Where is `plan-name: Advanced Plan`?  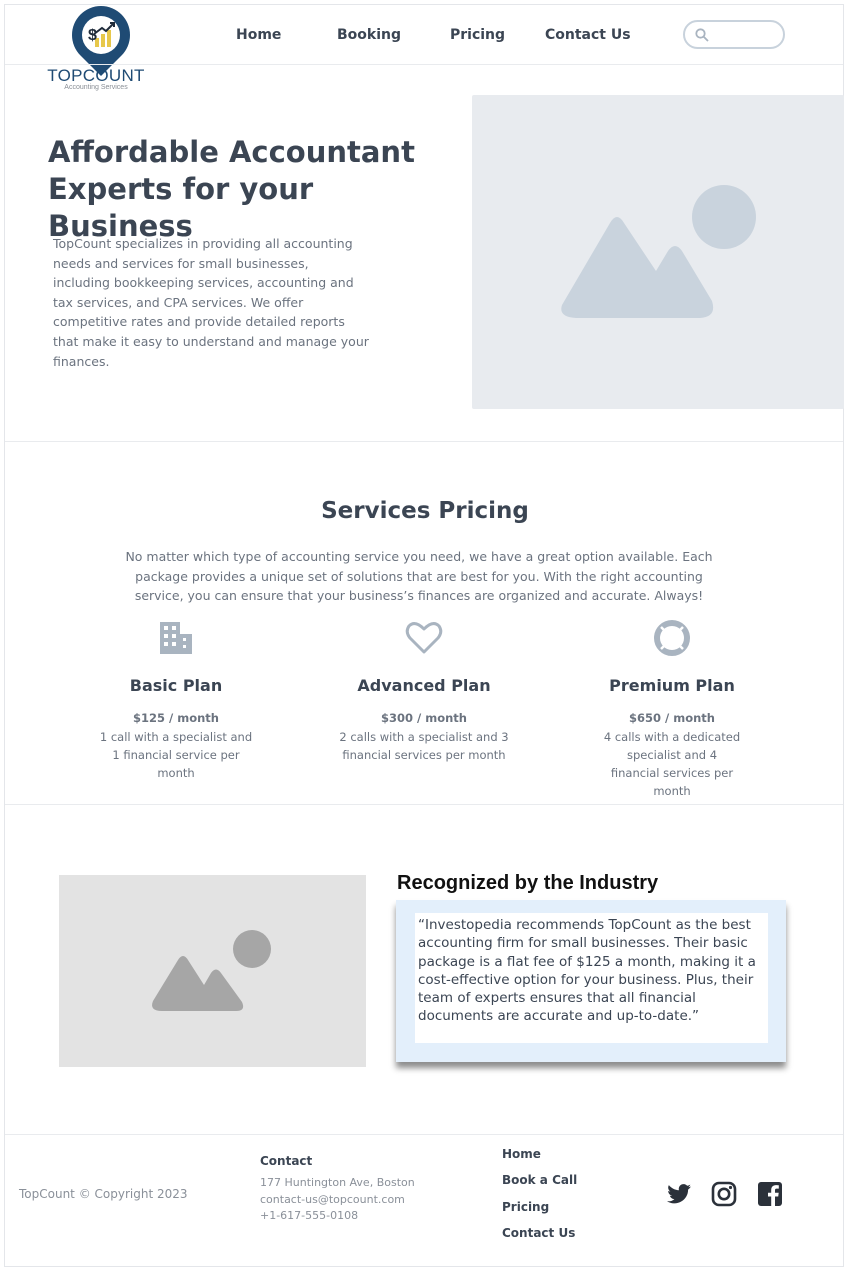
plan-name: Advanced Plan is located at coordinates (424, 685).